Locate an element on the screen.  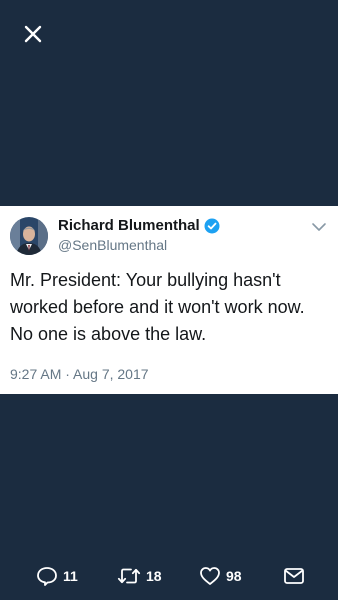
author-name-row: Richard Blumenthal is located at coordinates (139, 225).